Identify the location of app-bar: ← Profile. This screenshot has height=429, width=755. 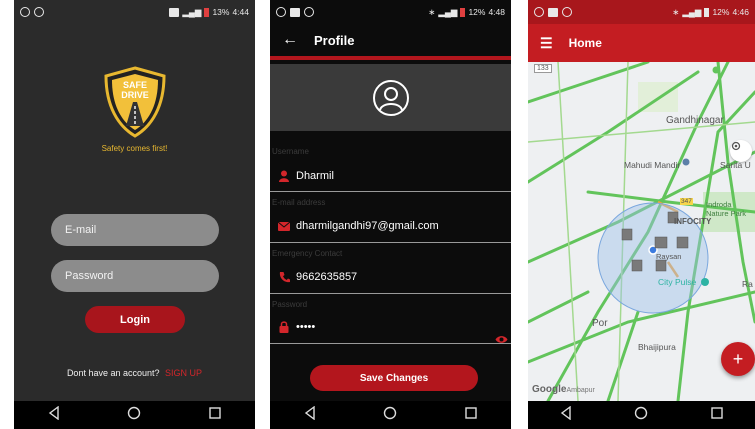
(390, 42).